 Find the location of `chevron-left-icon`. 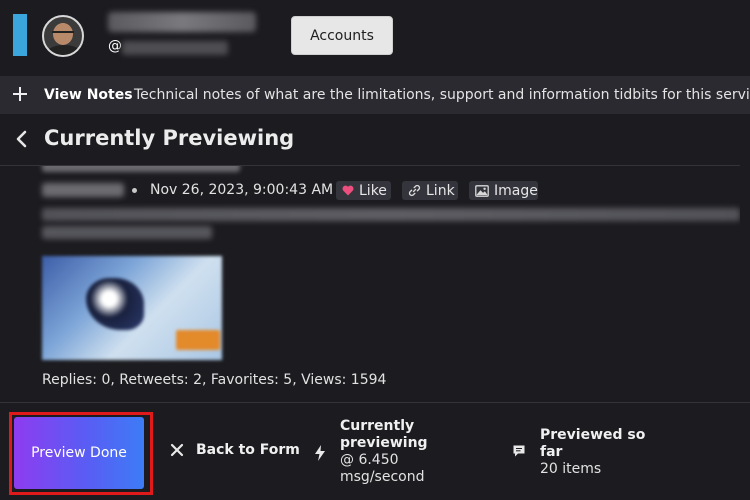

chevron-left-icon is located at coordinates (22, 139).